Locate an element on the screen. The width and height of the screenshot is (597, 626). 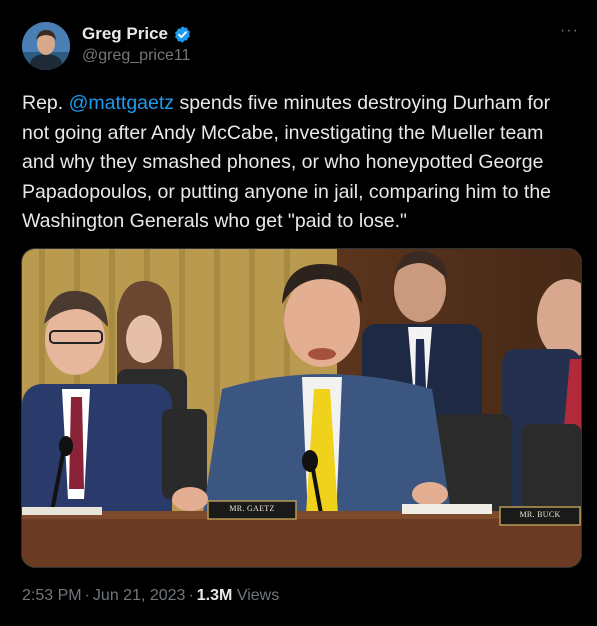
verified-badge-icon is located at coordinates (182, 34).